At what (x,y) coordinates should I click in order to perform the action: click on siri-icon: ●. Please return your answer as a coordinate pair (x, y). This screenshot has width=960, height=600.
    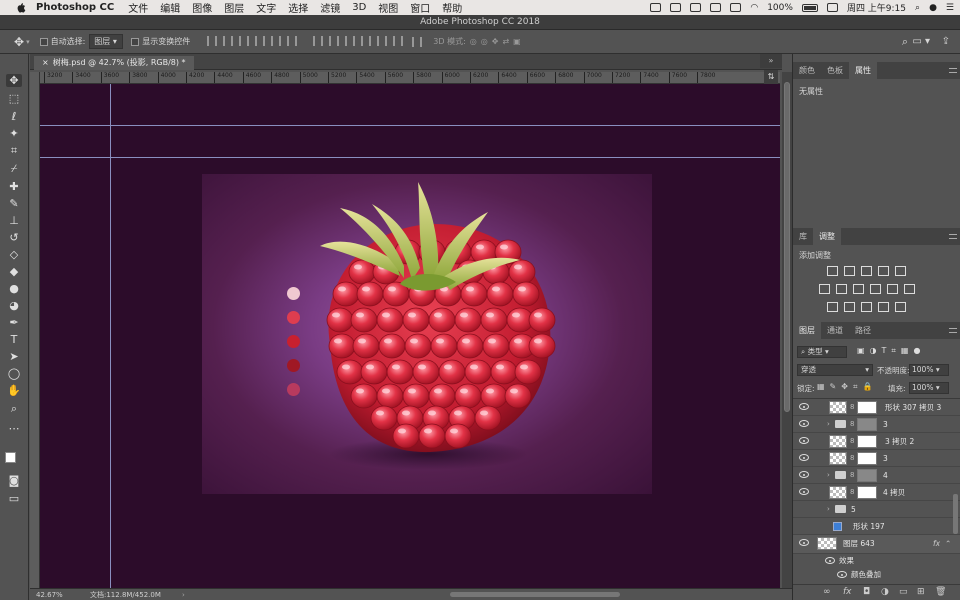
    Looking at the image, I should click on (933, 8).